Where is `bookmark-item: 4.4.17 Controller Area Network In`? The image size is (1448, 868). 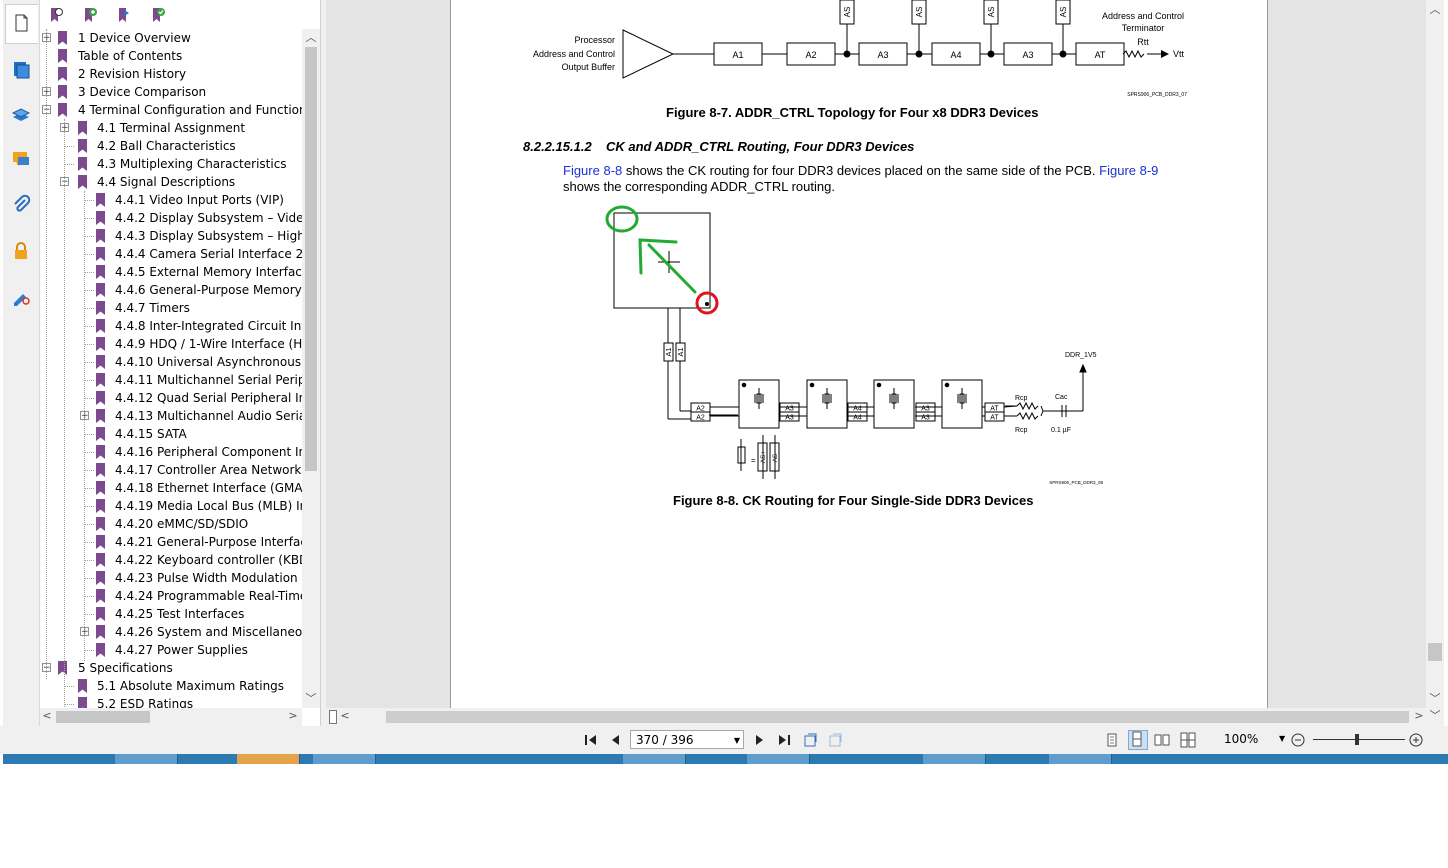 bookmark-item: 4.4.17 Controller Area Network In is located at coordinates (171, 470).